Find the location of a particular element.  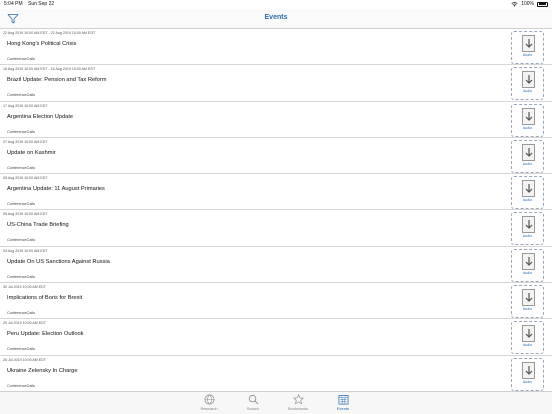

status-date: Sun Sep 22 is located at coordinates (41, 4).